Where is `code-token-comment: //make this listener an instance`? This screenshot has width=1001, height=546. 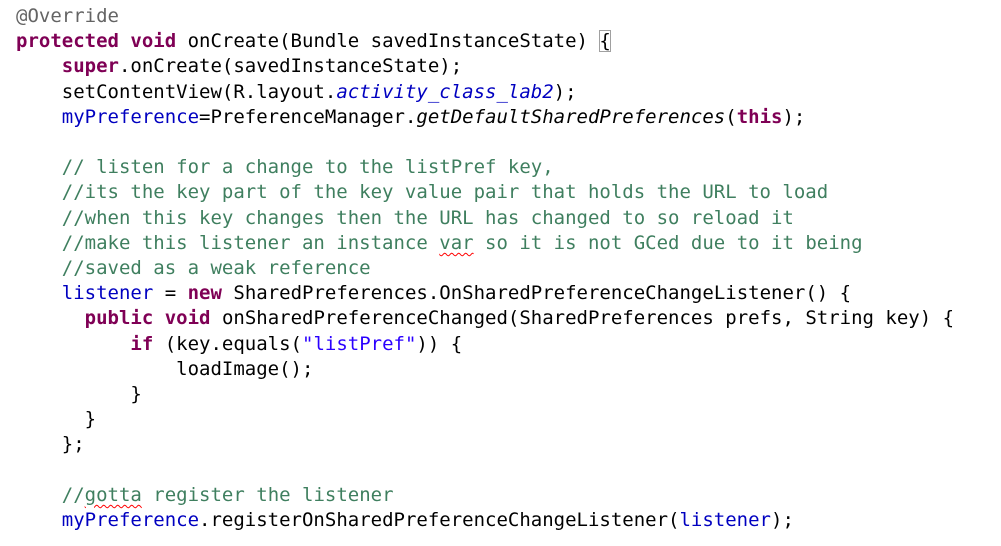
code-token-comment: //make this listener an instance is located at coordinates (250, 242).